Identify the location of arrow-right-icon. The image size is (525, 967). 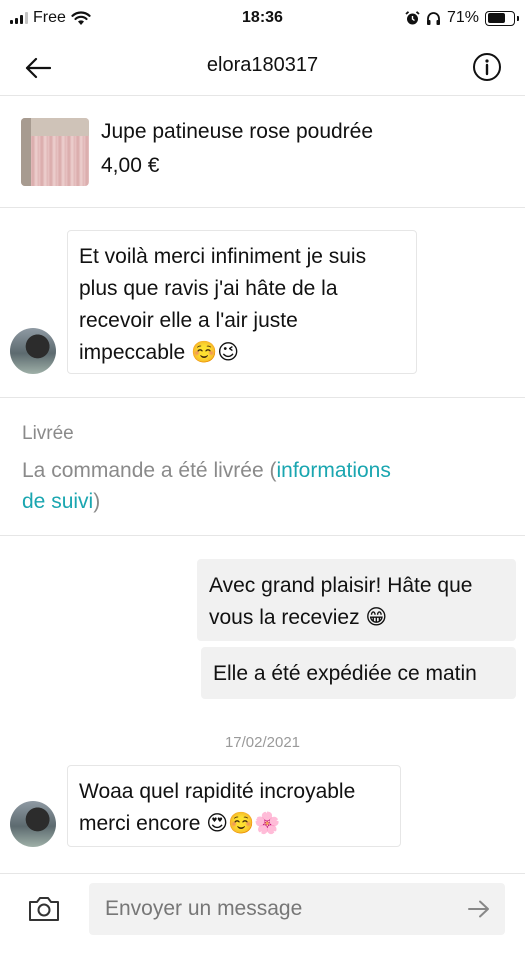
(478, 909).